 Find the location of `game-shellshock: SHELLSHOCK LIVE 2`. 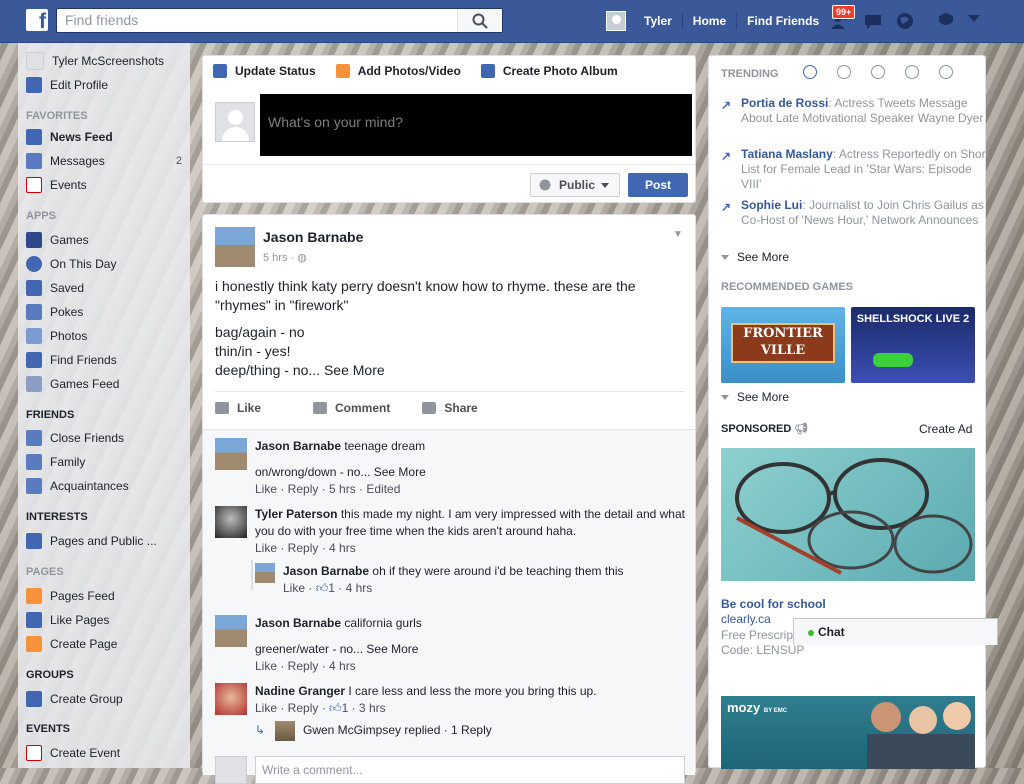

game-shellshock: SHELLSHOCK LIVE 2 is located at coordinates (913, 345).